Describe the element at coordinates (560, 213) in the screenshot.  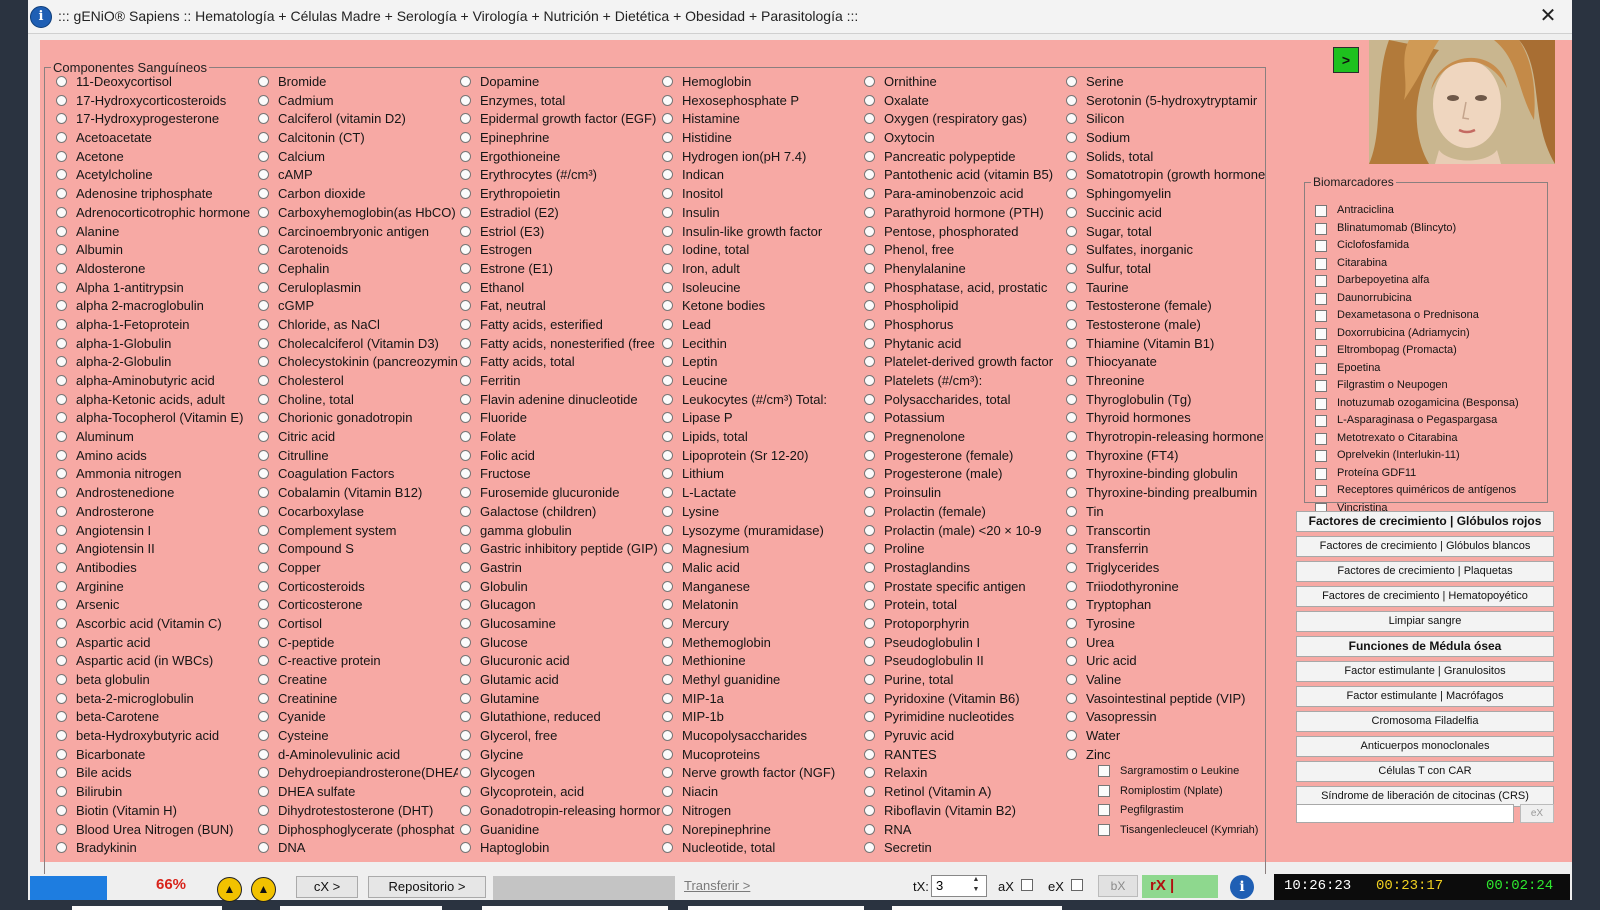
I see `component-radio-item: Estradiol (E2)` at that location.